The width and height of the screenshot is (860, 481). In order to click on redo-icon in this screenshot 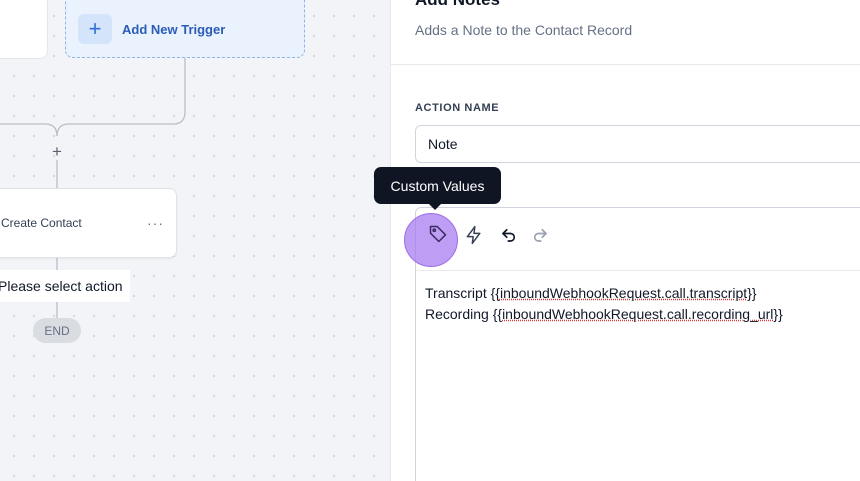, I will do `click(540, 235)`.